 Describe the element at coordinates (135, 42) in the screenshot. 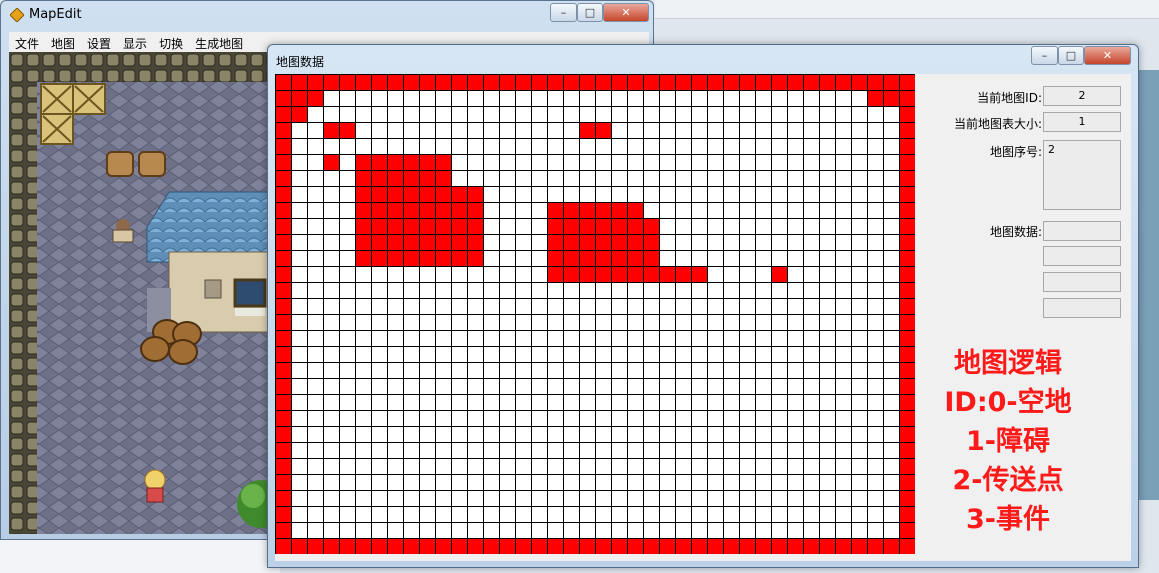

I see `menu-display: 显示` at that location.